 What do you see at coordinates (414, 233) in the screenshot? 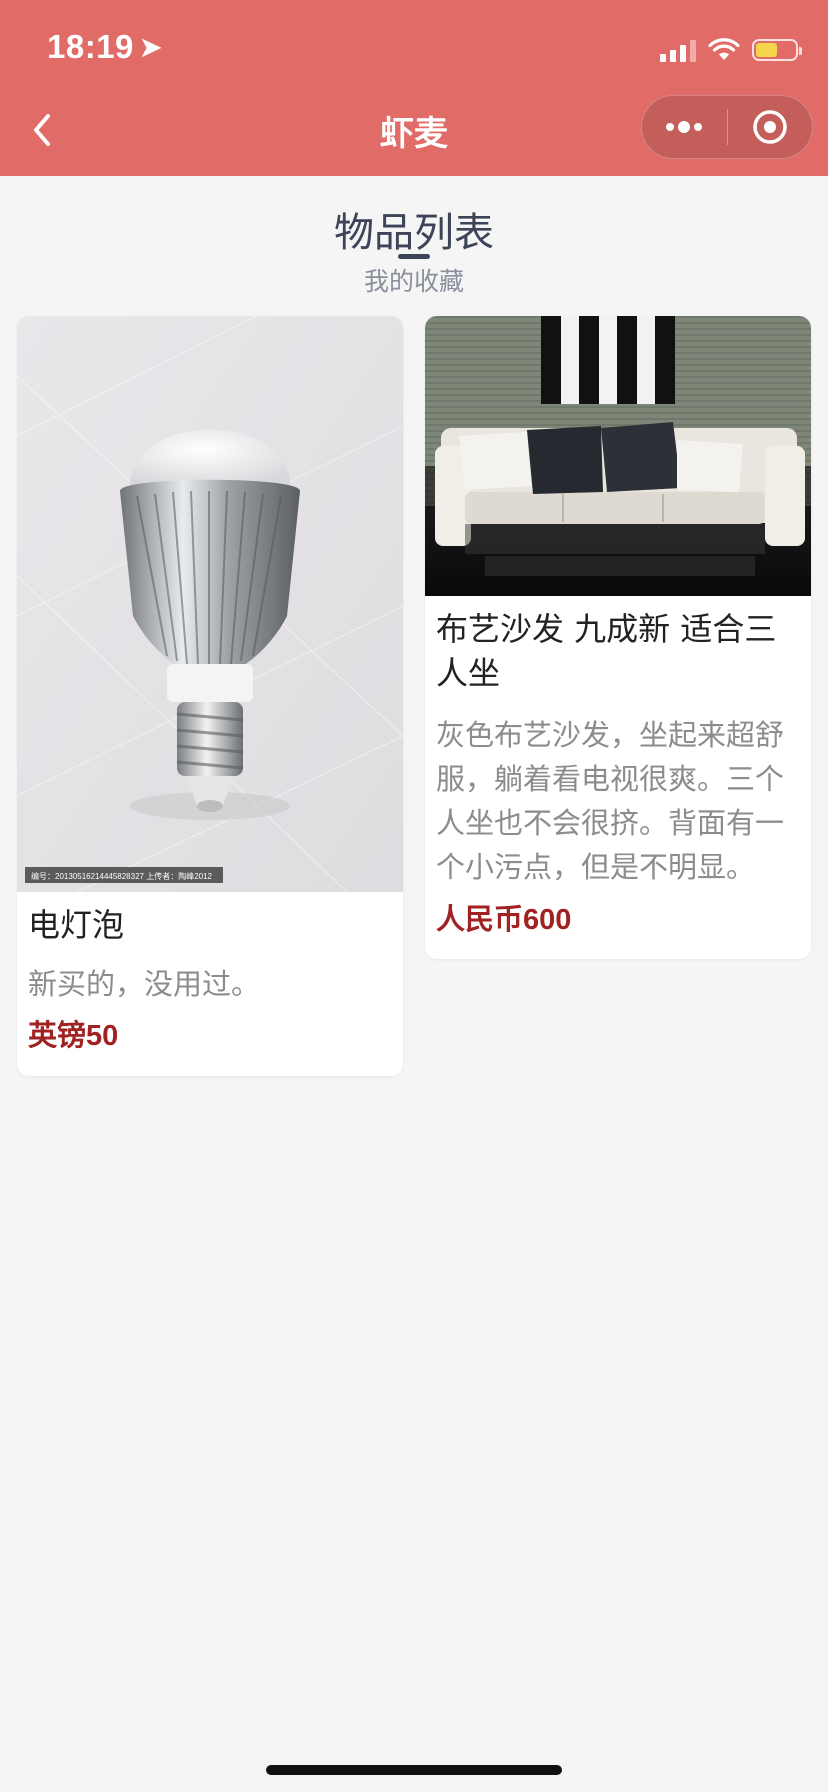
I see `section-title: 物品列表` at bounding box center [414, 233].